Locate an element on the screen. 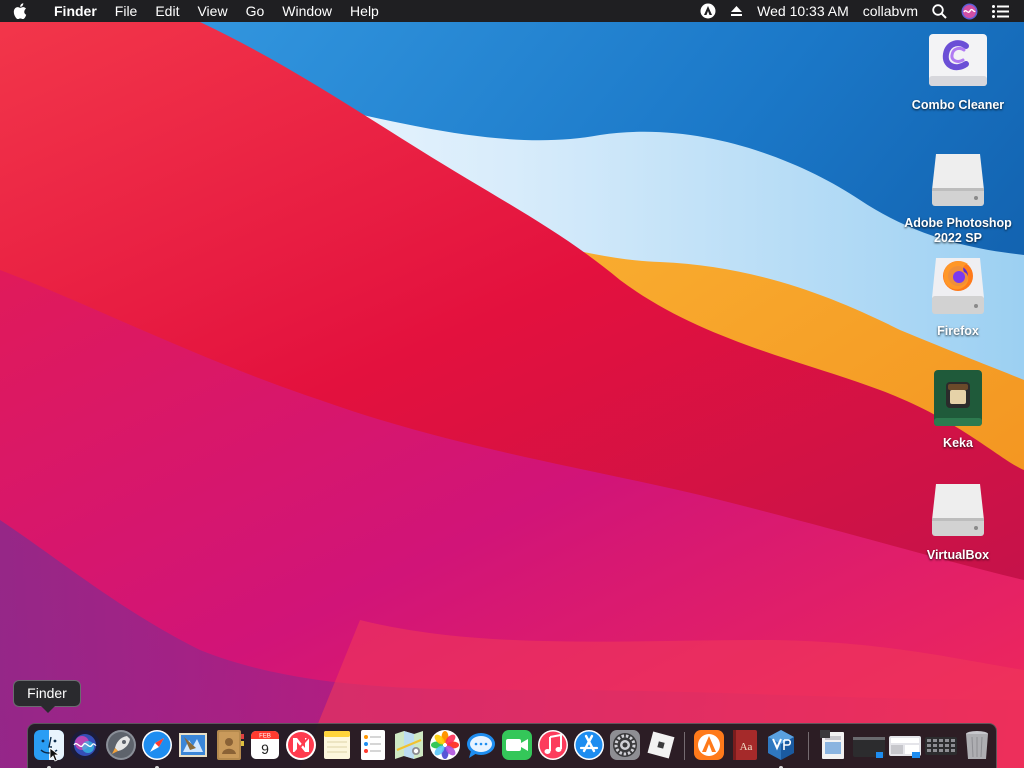 Image resolution: width=1024 pixels, height=768 pixels. eject-icon is located at coordinates (736, 11).